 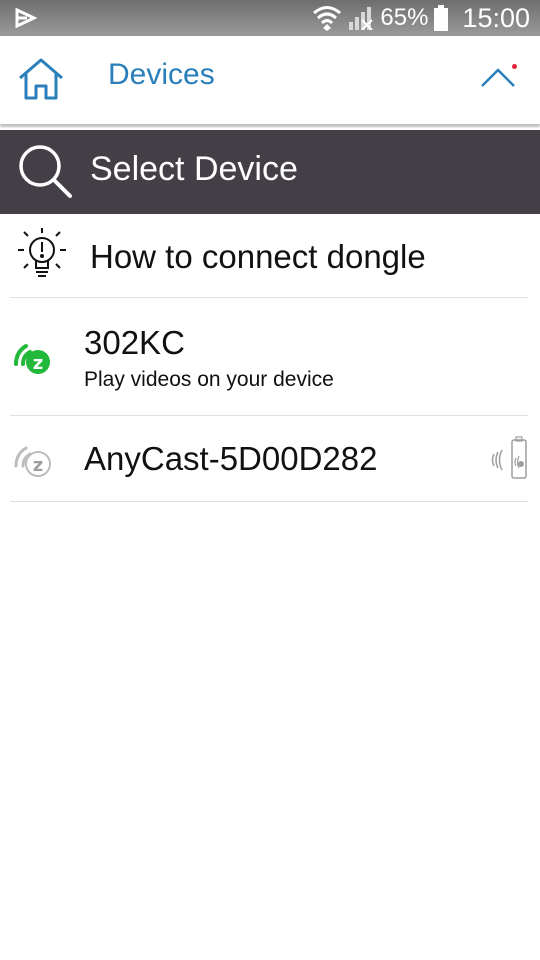 I want to click on battery-icon, so click(x=441, y=18).